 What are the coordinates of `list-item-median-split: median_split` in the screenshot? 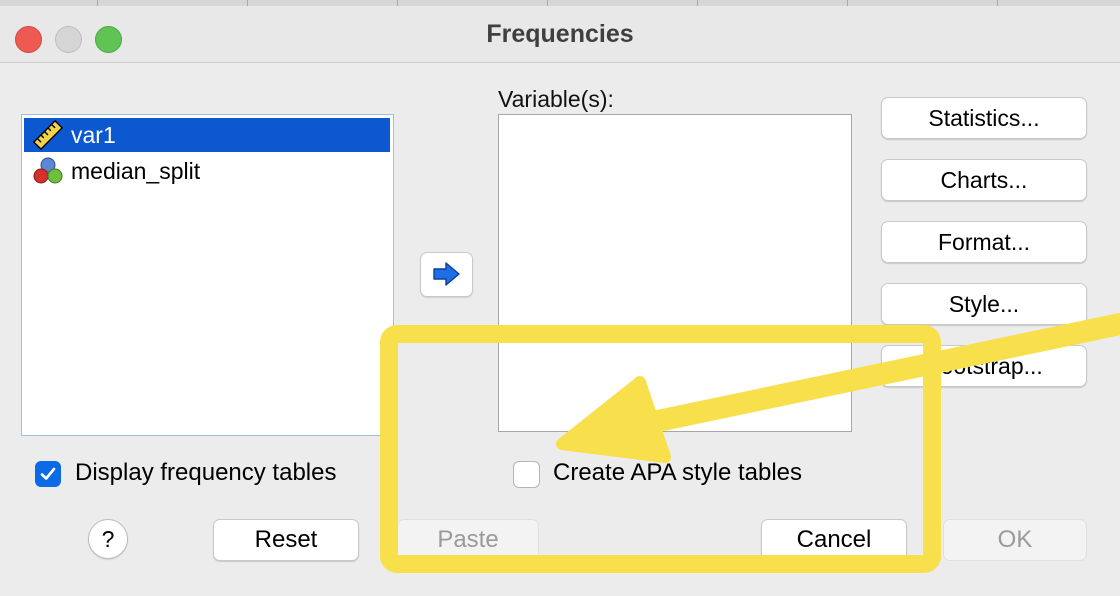 It's located at (207, 171).